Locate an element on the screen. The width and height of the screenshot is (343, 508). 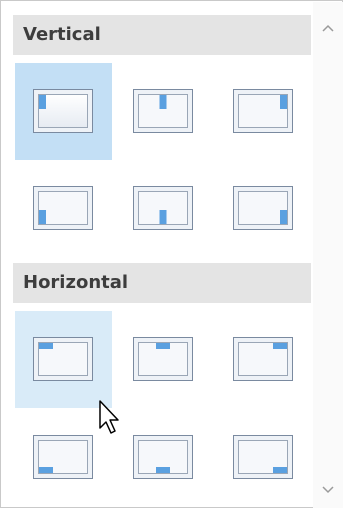
horizontal-top-left-option is located at coordinates (63, 359).